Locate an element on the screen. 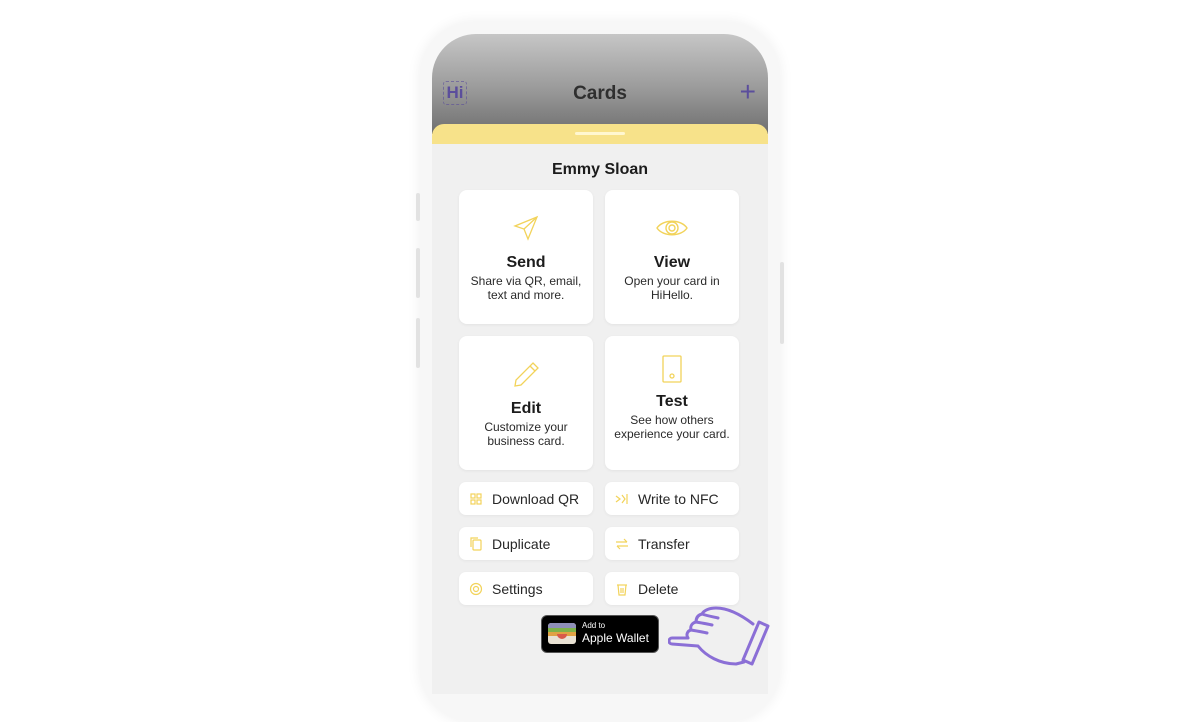  card-owner-name: Emmy Sloan is located at coordinates (600, 169).